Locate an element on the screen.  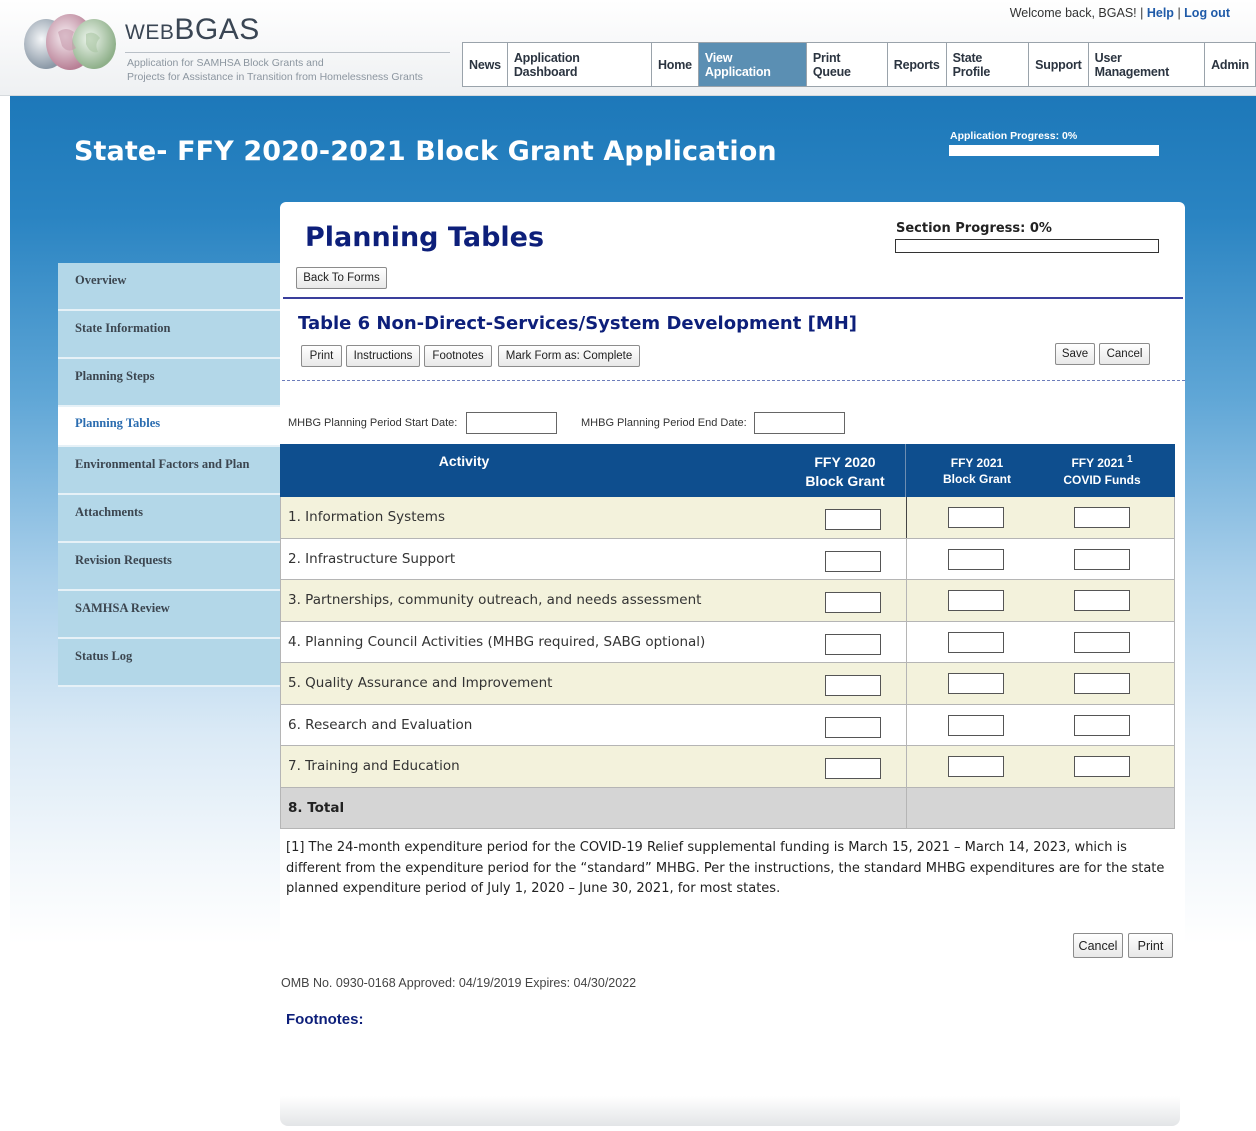
save-button: Save is located at coordinates (1075, 354).